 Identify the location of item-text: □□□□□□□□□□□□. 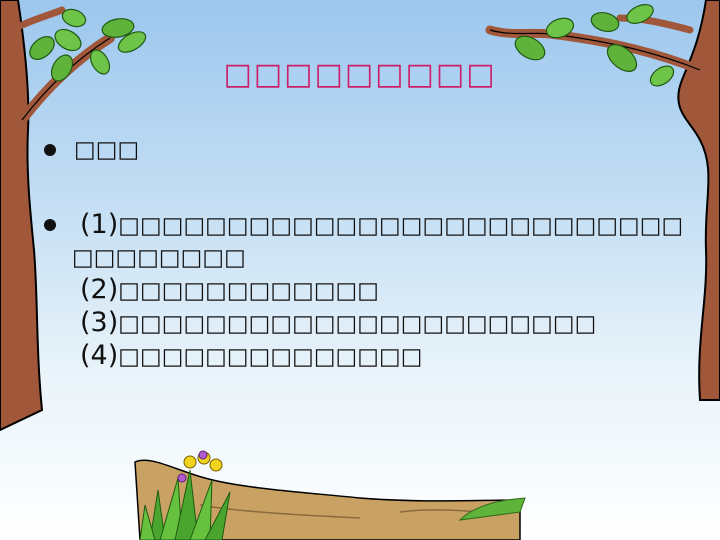
(249, 291).